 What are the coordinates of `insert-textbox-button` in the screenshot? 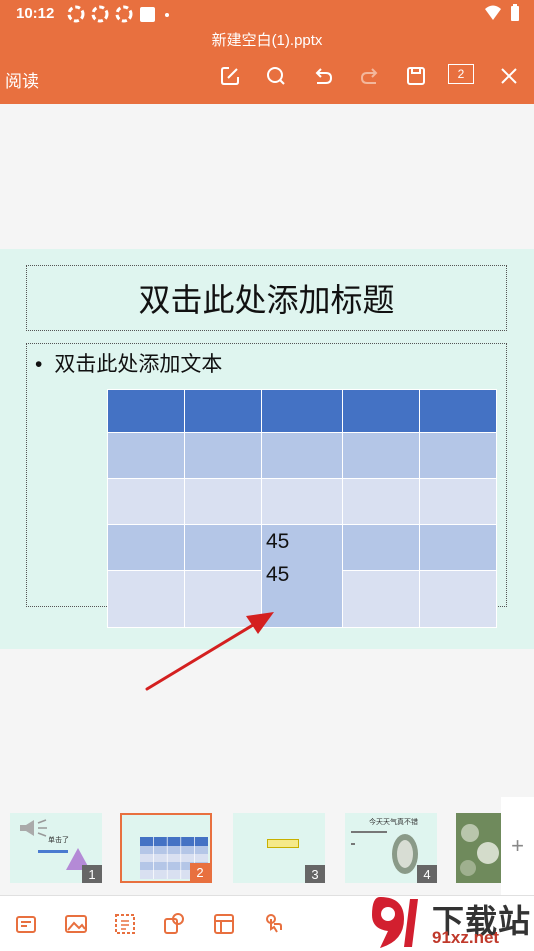 It's located at (125, 924).